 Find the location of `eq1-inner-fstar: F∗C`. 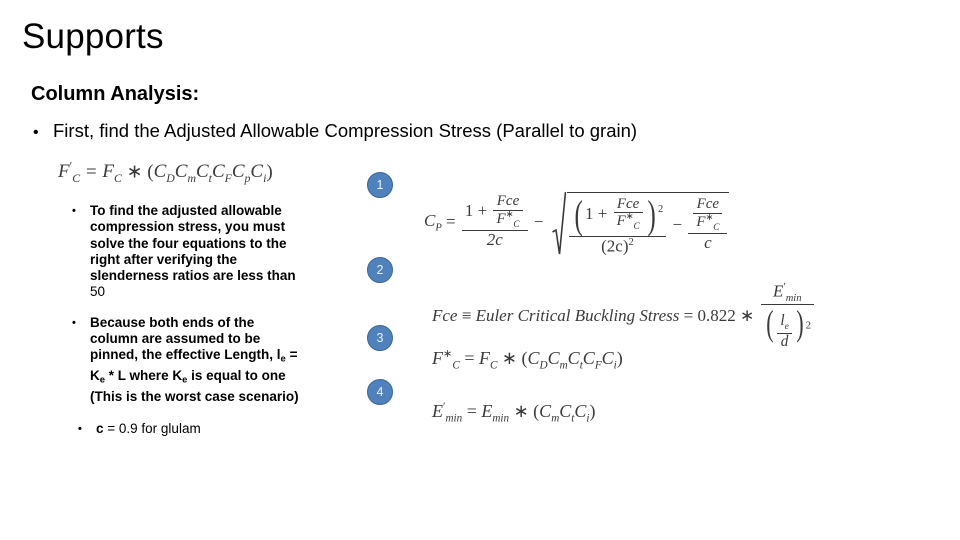

eq1-inner-fstar: F∗C is located at coordinates (628, 222).